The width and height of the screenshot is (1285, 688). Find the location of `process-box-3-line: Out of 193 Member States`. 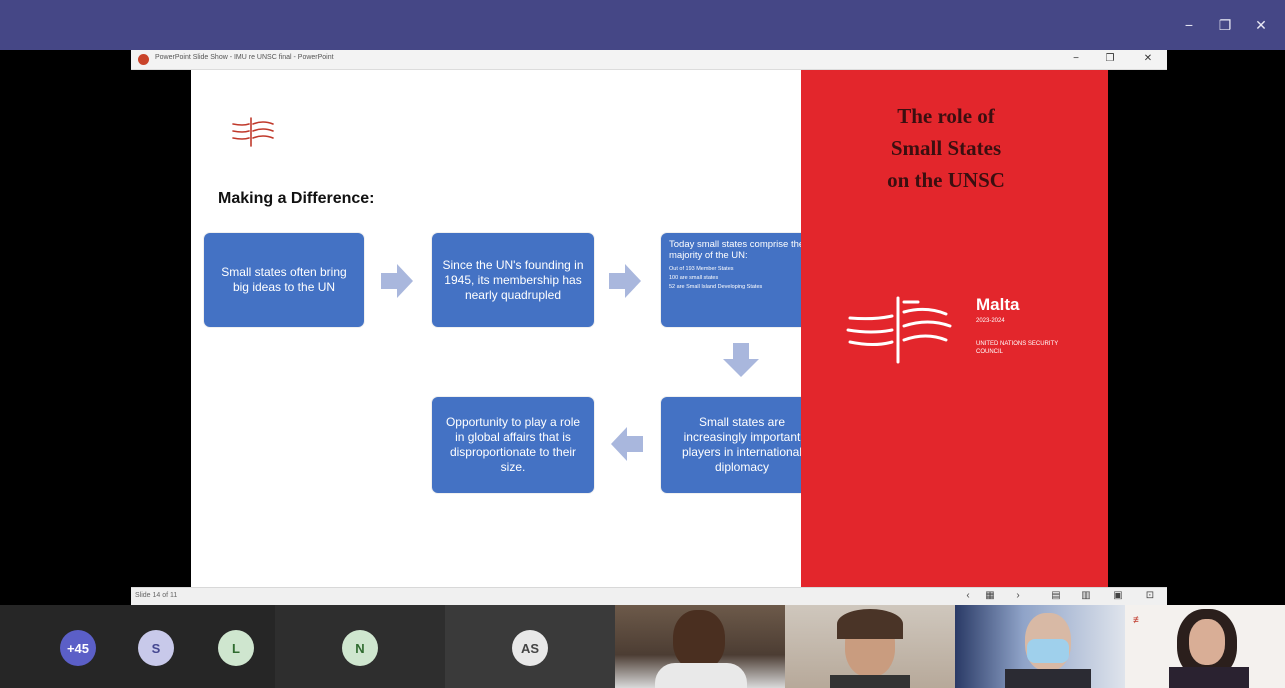

process-box-3-line: Out of 193 Member States is located at coordinates (701, 269).